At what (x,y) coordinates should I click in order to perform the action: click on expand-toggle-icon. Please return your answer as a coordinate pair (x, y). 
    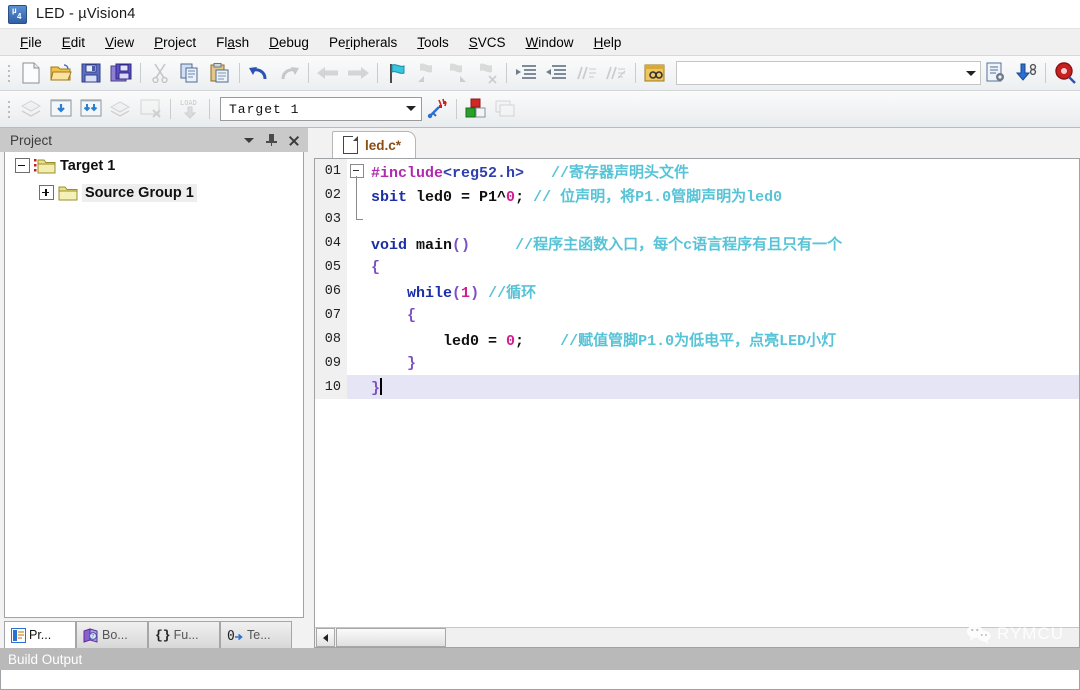
    Looking at the image, I should click on (46, 192).